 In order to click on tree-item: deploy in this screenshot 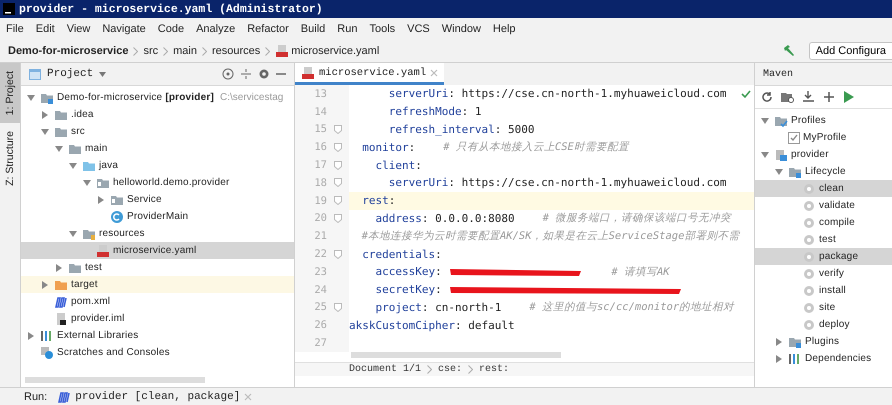, I will do `click(823, 324)`.